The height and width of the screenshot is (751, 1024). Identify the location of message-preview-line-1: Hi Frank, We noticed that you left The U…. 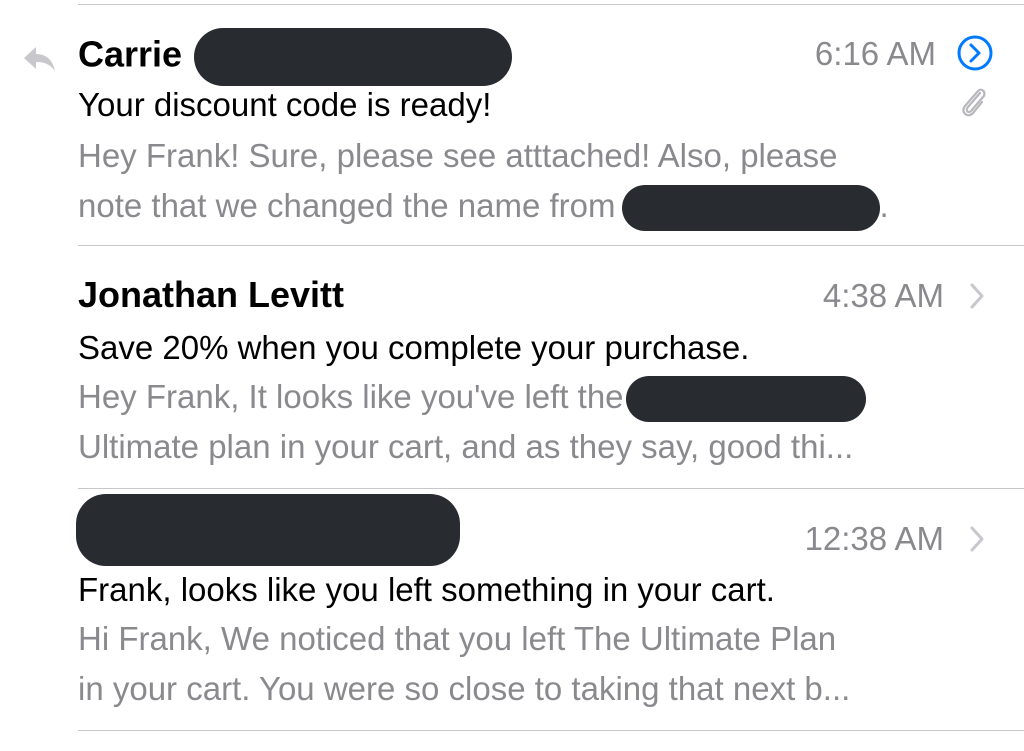
(457, 638).